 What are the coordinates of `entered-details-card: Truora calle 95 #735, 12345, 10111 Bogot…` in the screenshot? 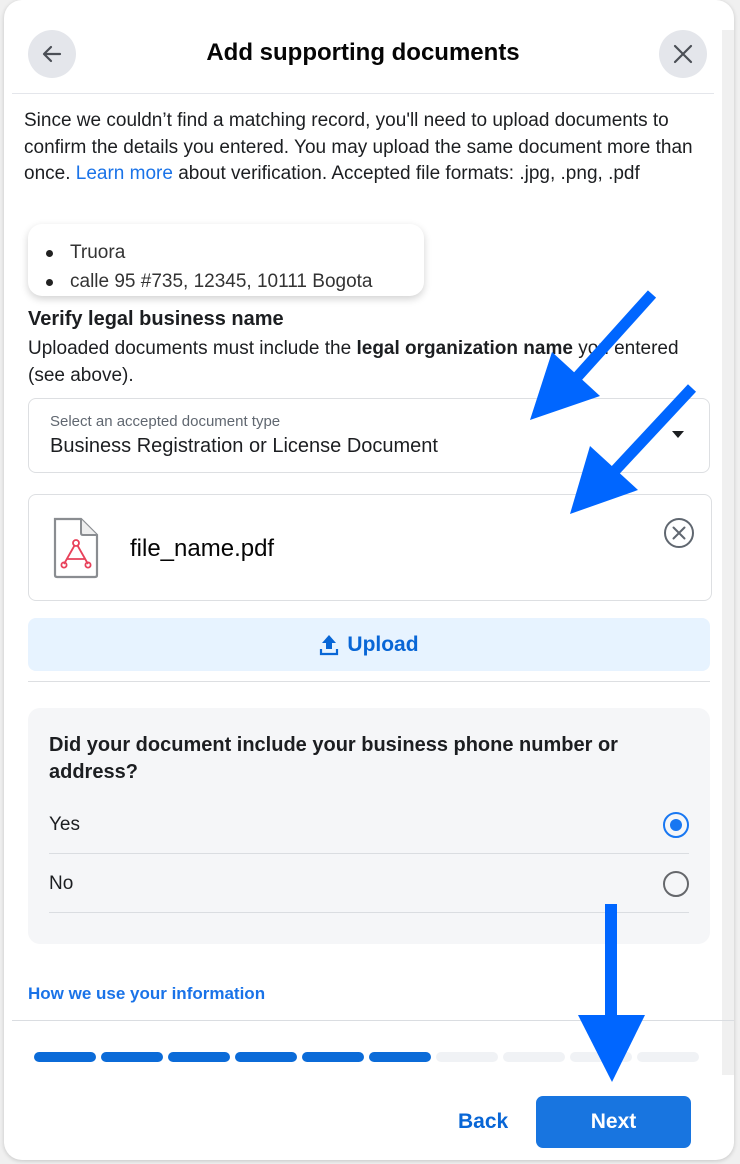 It's located at (226, 260).